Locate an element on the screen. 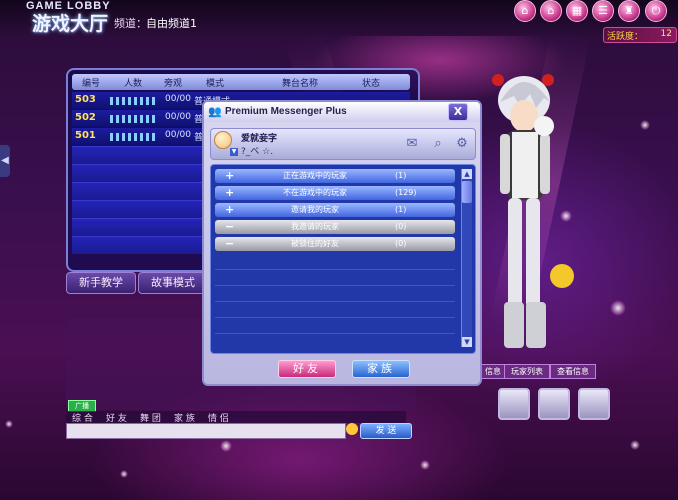  group-blocked: − 被锁住的好友 (0) is located at coordinates (335, 244).